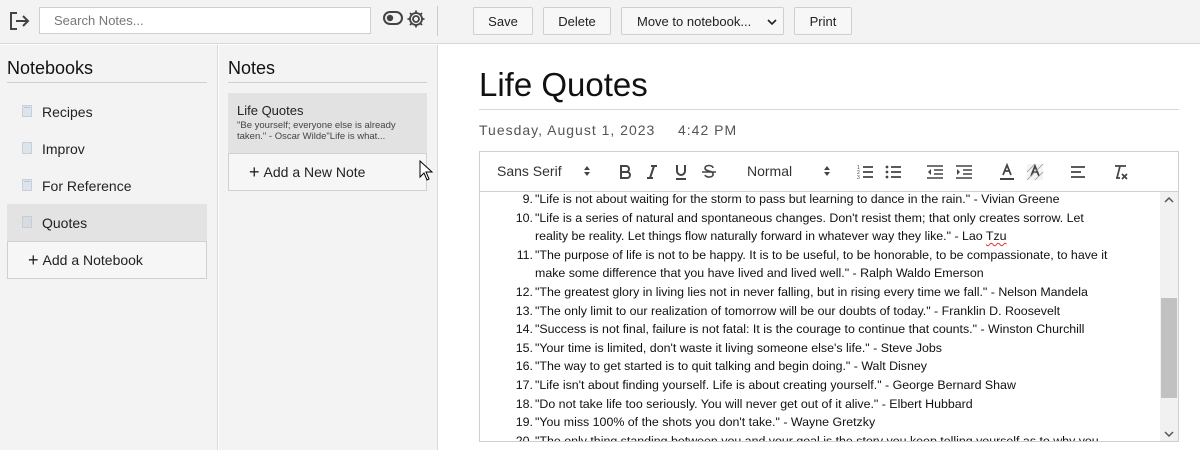  I want to click on scroll-up-icon, so click(1169, 200).